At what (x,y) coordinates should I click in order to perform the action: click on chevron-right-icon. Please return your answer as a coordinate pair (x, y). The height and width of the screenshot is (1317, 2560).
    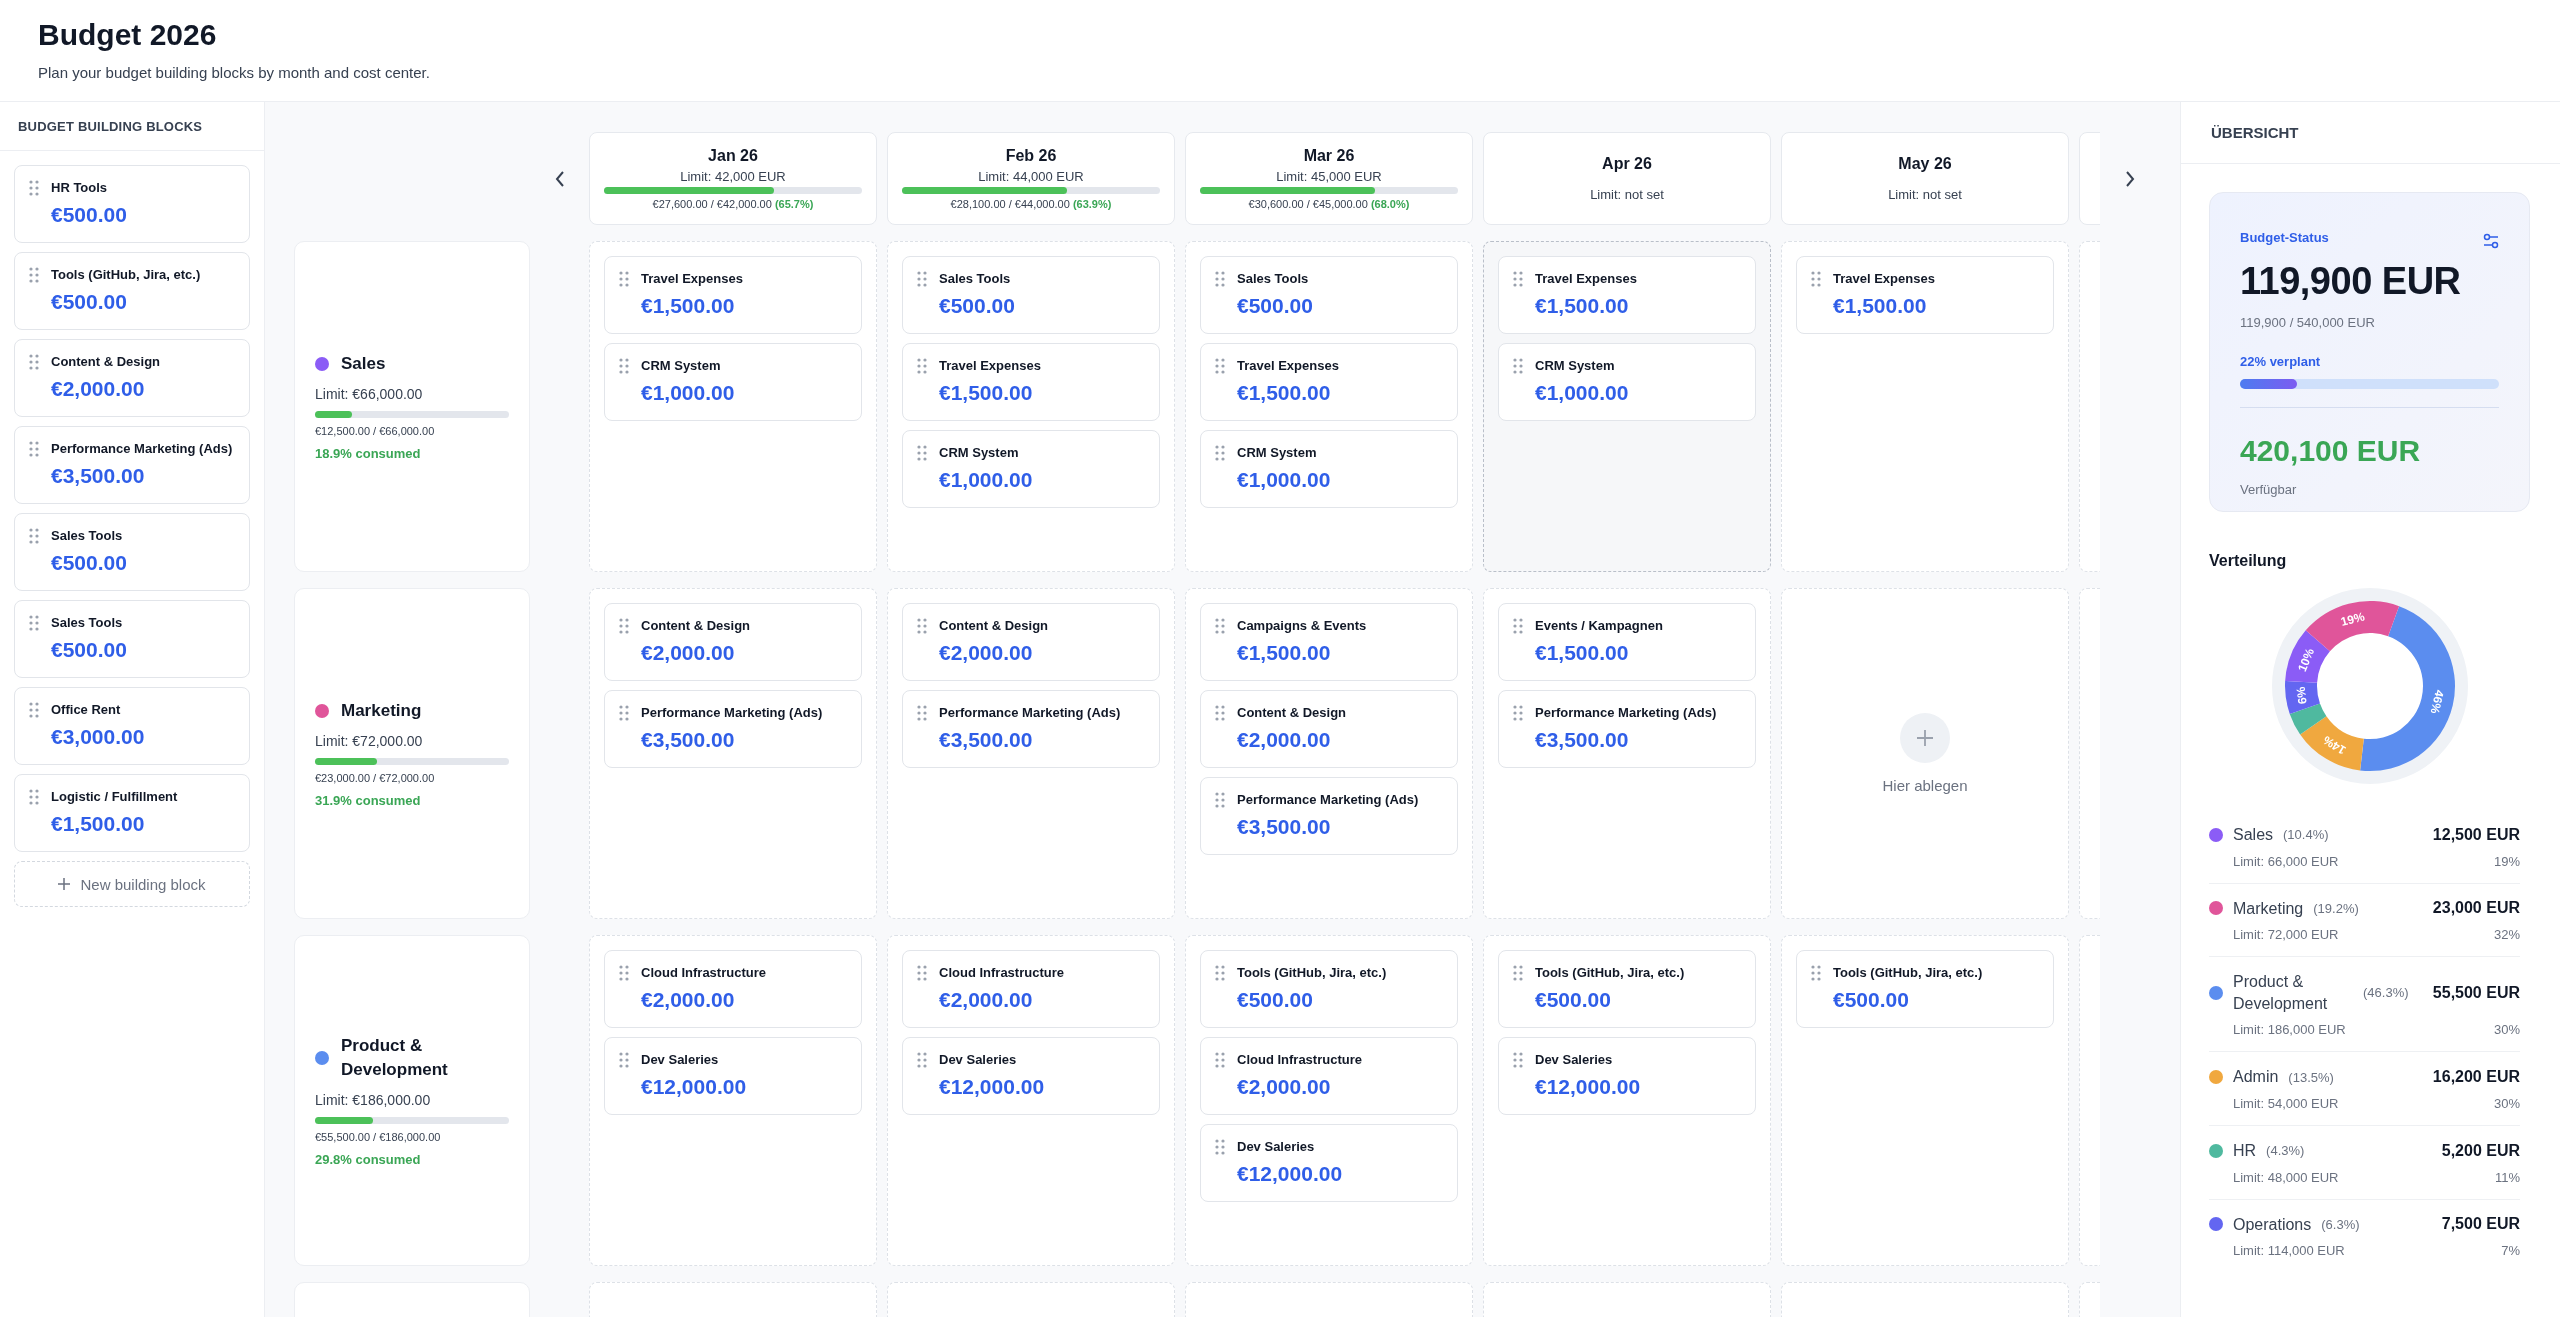
    Looking at the image, I should click on (2129, 178).